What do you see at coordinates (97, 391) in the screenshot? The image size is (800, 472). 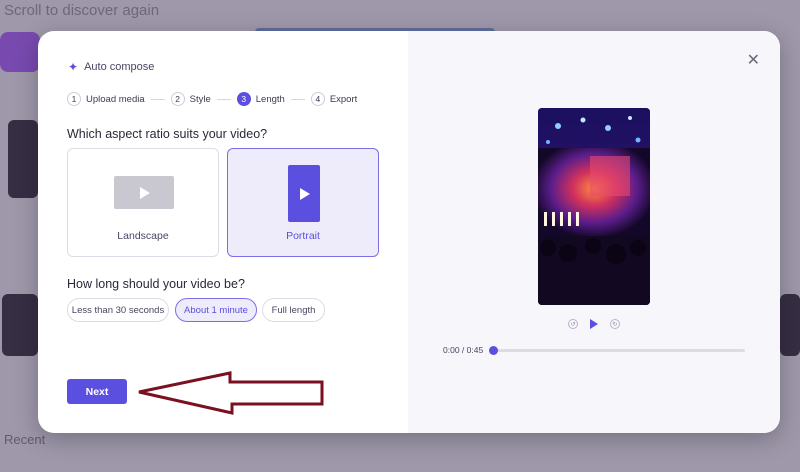 I see `next-button: Next` at bounding box center [97, 391].